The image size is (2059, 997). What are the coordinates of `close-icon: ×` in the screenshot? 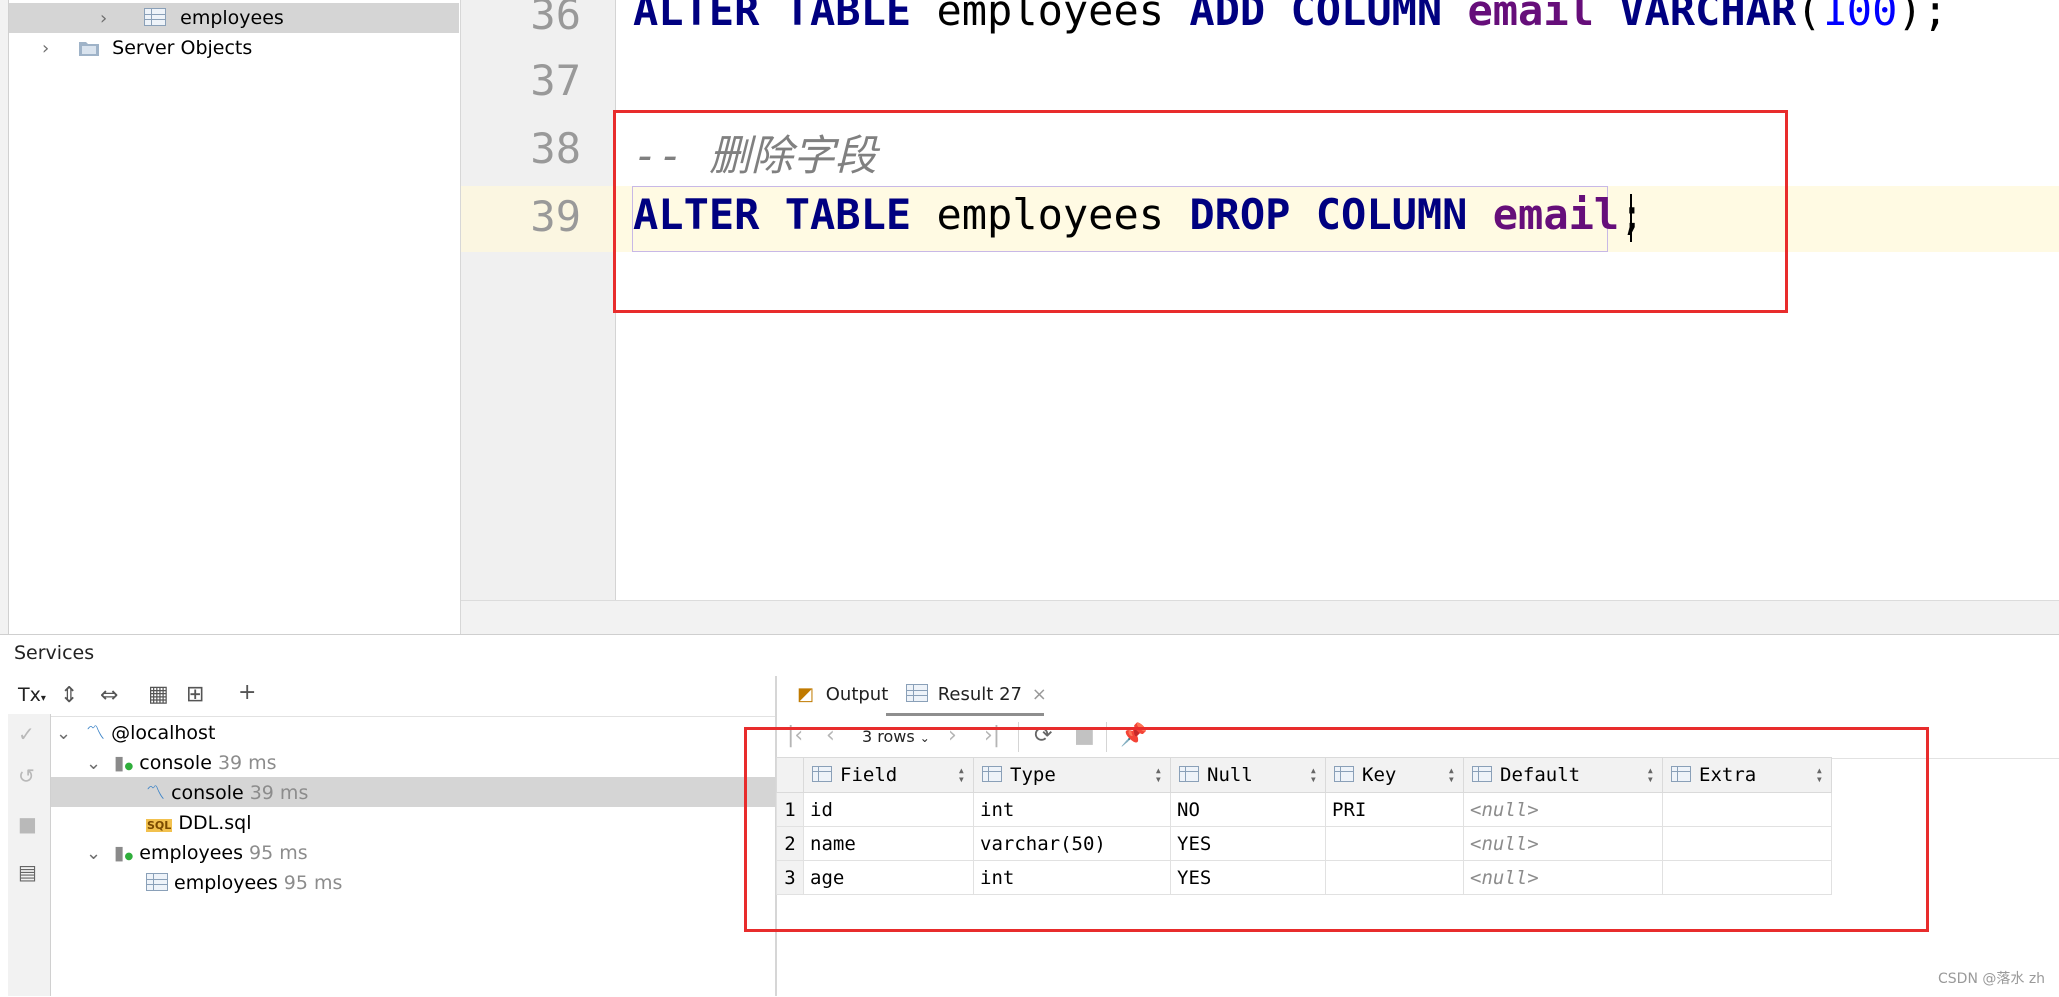 It's located at (1039, 694).